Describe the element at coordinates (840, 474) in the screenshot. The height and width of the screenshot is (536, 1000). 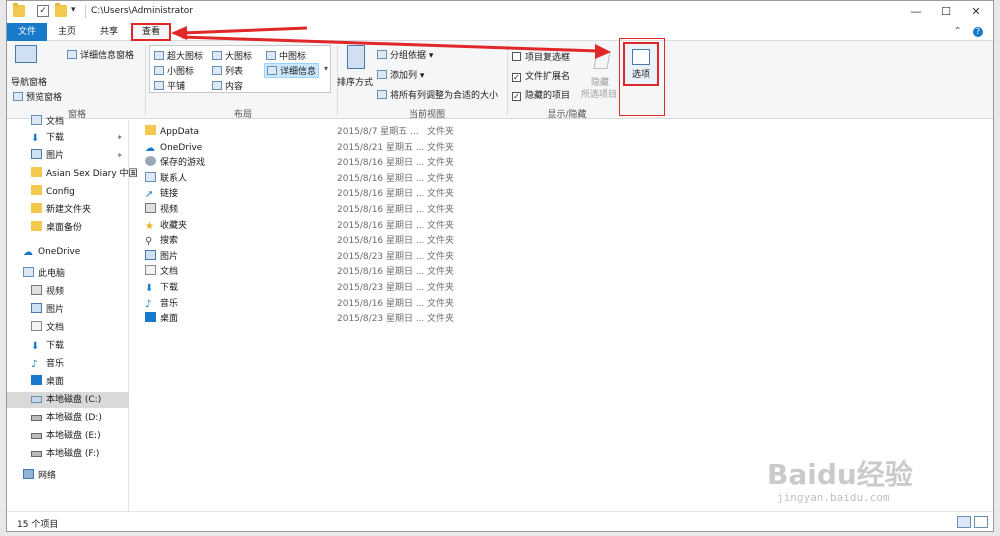
I see `baidu-watermark: Baidu经验` at that location.